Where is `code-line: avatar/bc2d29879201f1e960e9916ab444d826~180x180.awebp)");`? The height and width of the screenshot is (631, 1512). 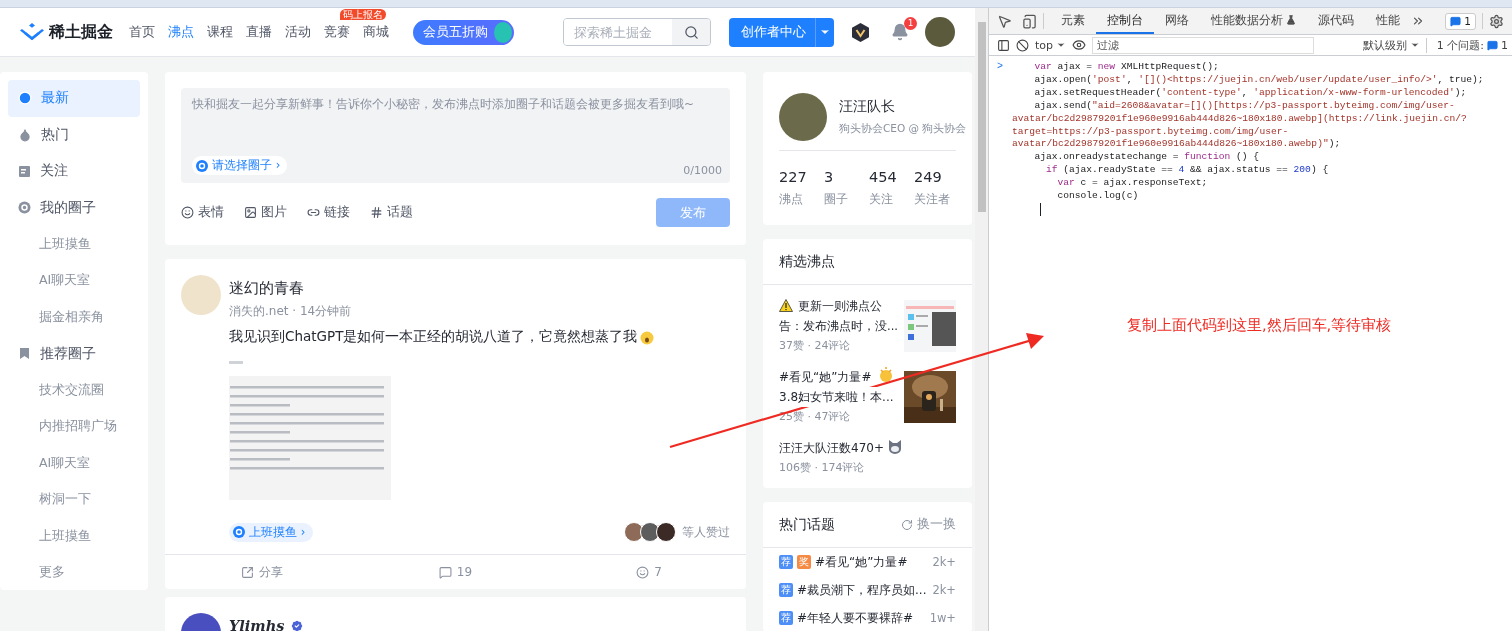
code-line: avatar/bc2d29879201f1e960e9916ab444d826~180x180.awebp)"); is located at coordinates (1176, 145).